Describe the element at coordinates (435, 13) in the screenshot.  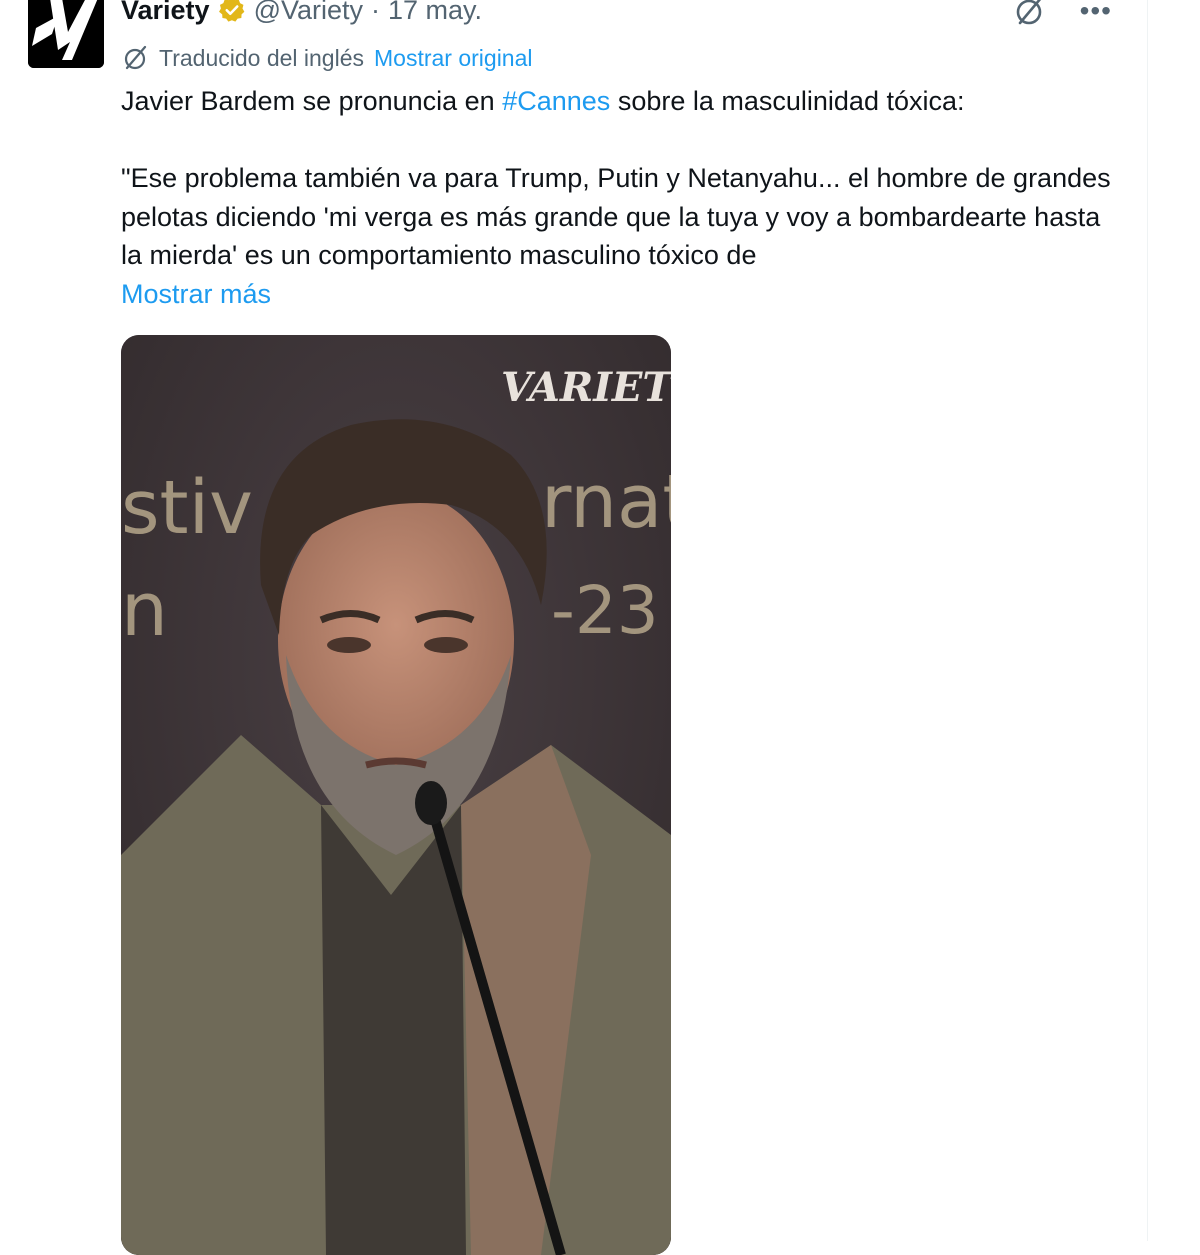
I see `tweet-date: 17 may.` at that location.